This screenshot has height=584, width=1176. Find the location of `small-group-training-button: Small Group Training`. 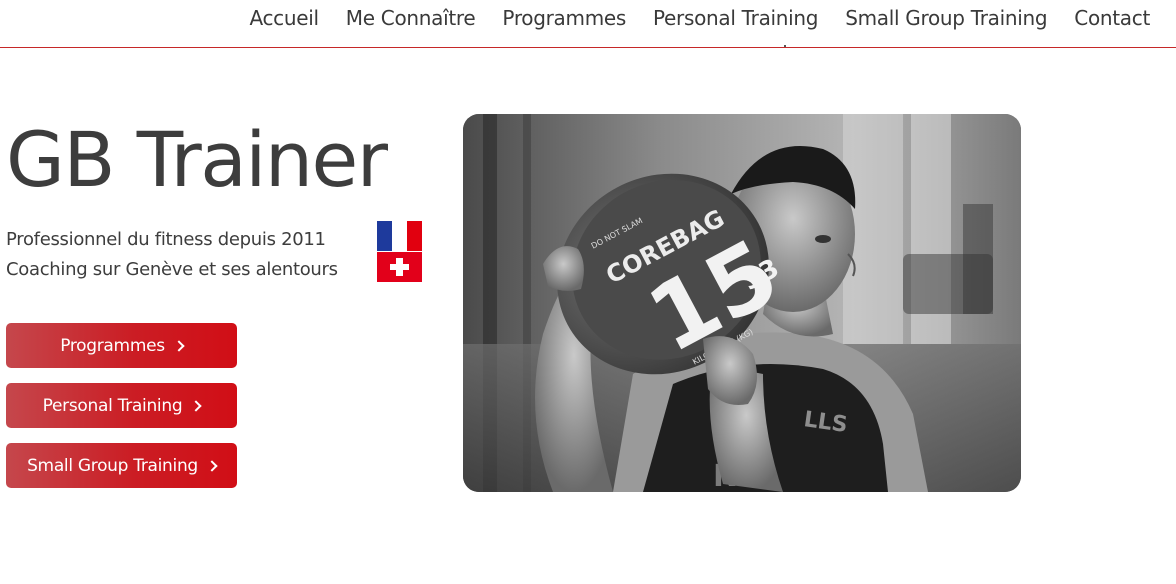

small-group-training-button: Small Group Training is located at coordinates (121, 465).